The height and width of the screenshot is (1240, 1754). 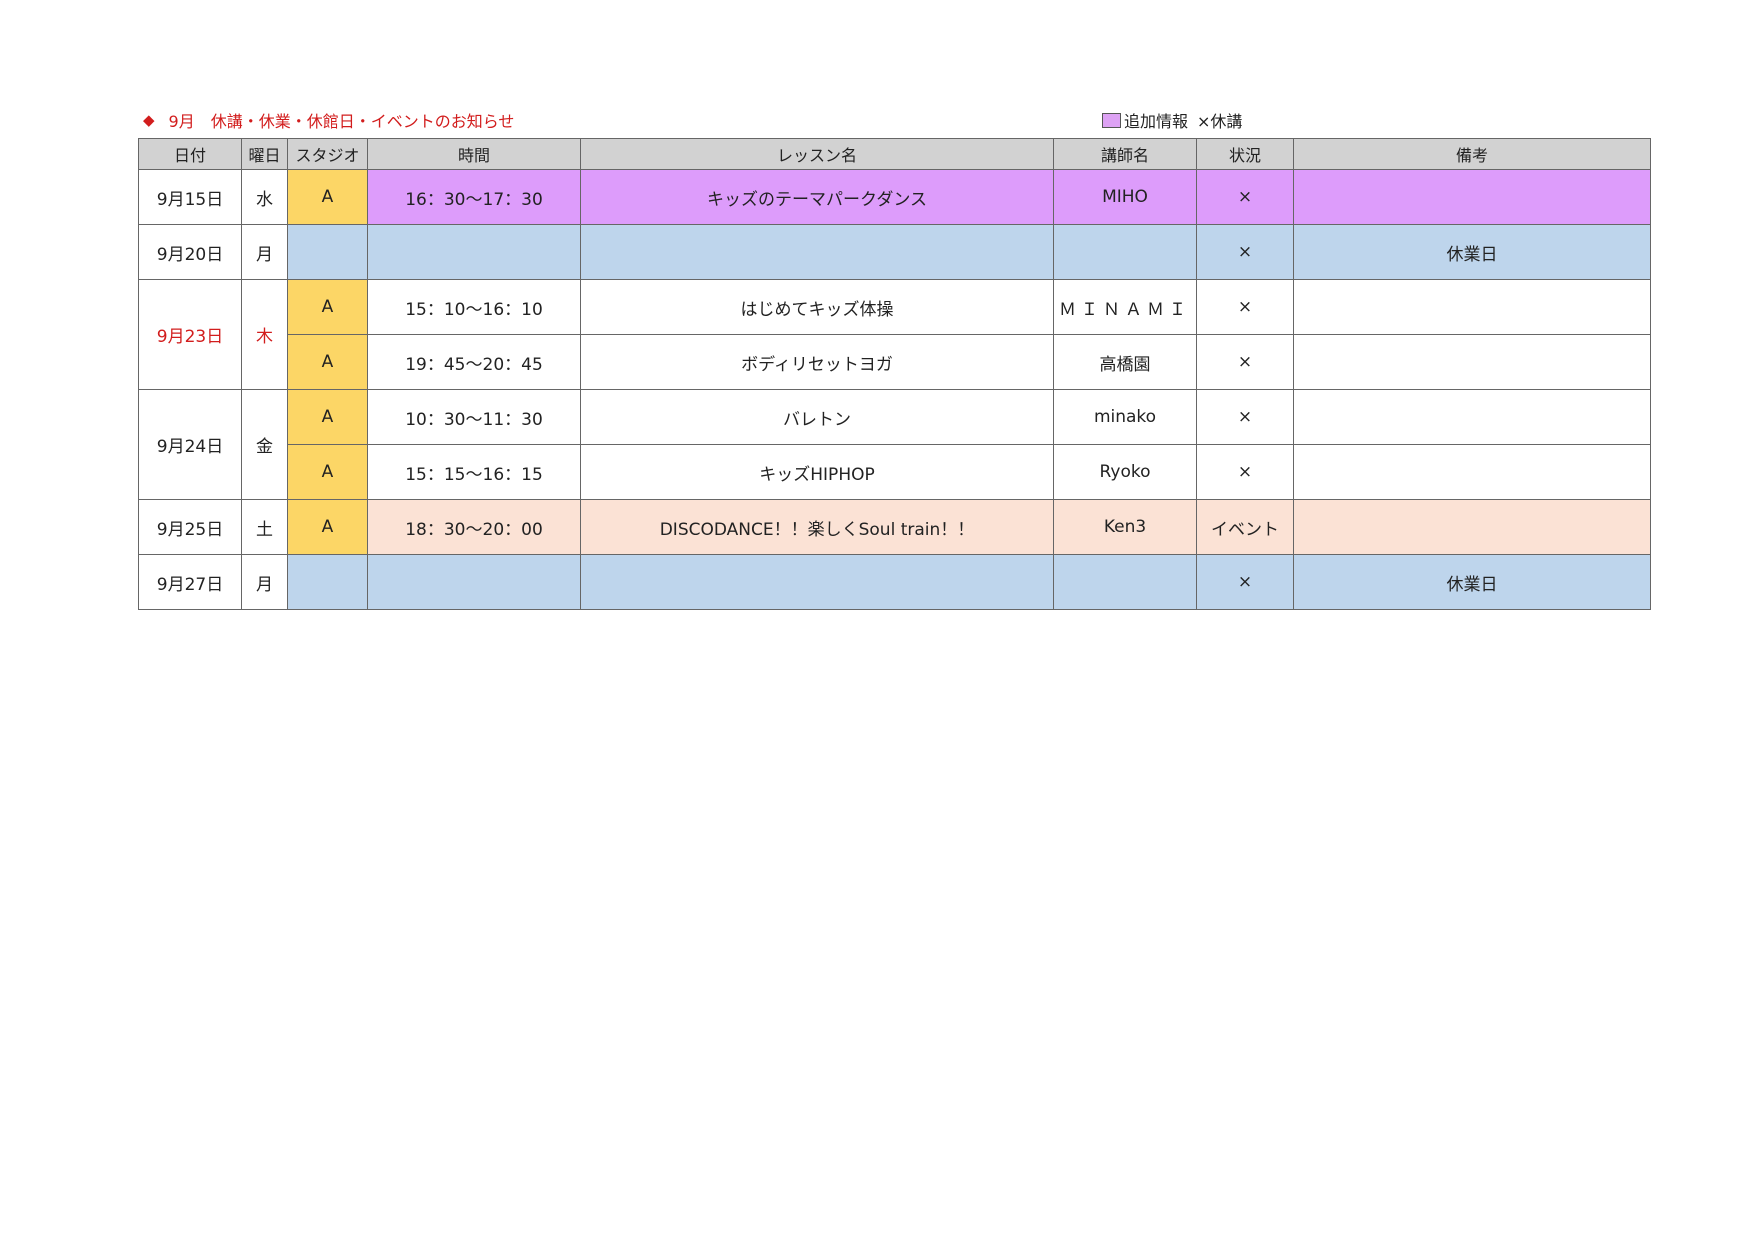 What do you see at coordinates (190, 444) in the screenshot?
I see `date-cell: 9月24日` at bounding box center [190, 444].